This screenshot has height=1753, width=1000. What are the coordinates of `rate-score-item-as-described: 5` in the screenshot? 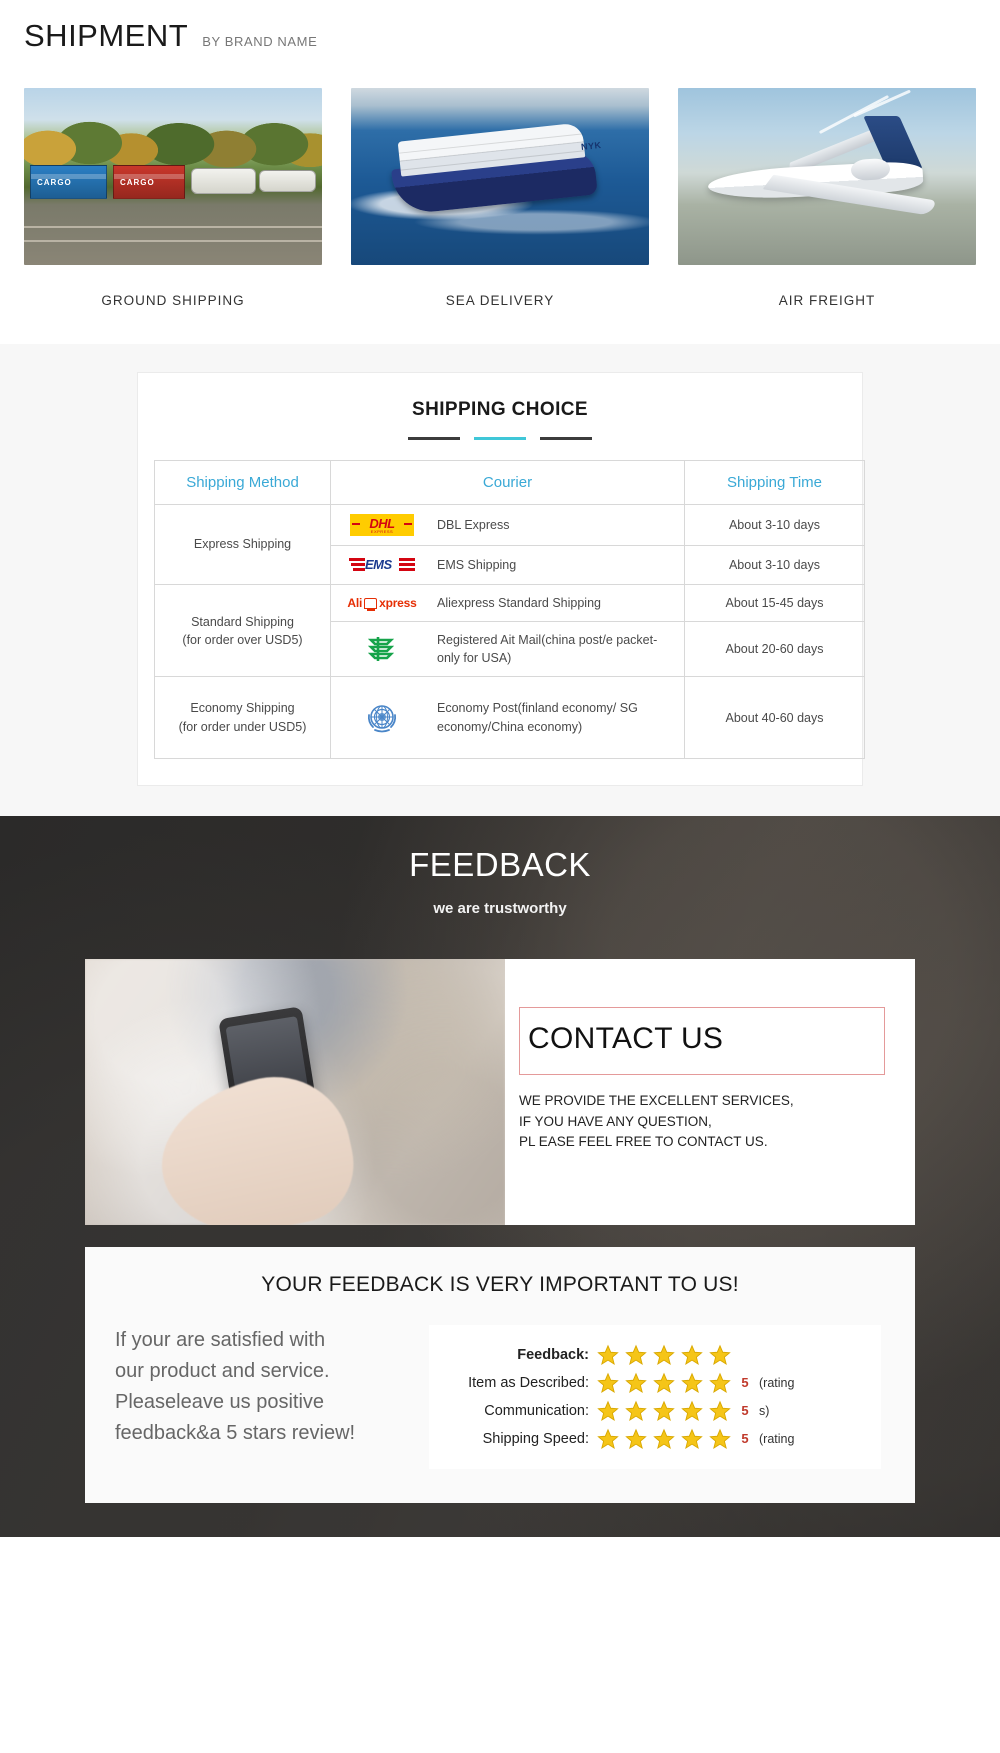 It's located at (745, 1383).